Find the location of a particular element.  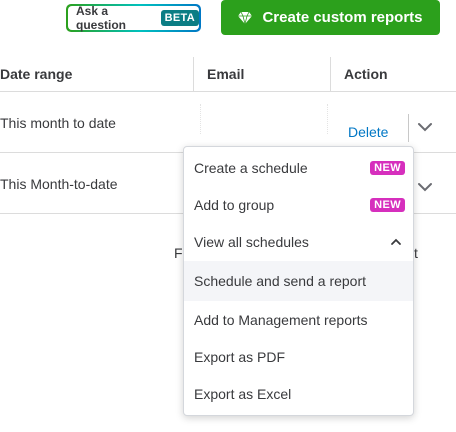

menu-item-label: Export as Excel is located at coordinates (243, 394).